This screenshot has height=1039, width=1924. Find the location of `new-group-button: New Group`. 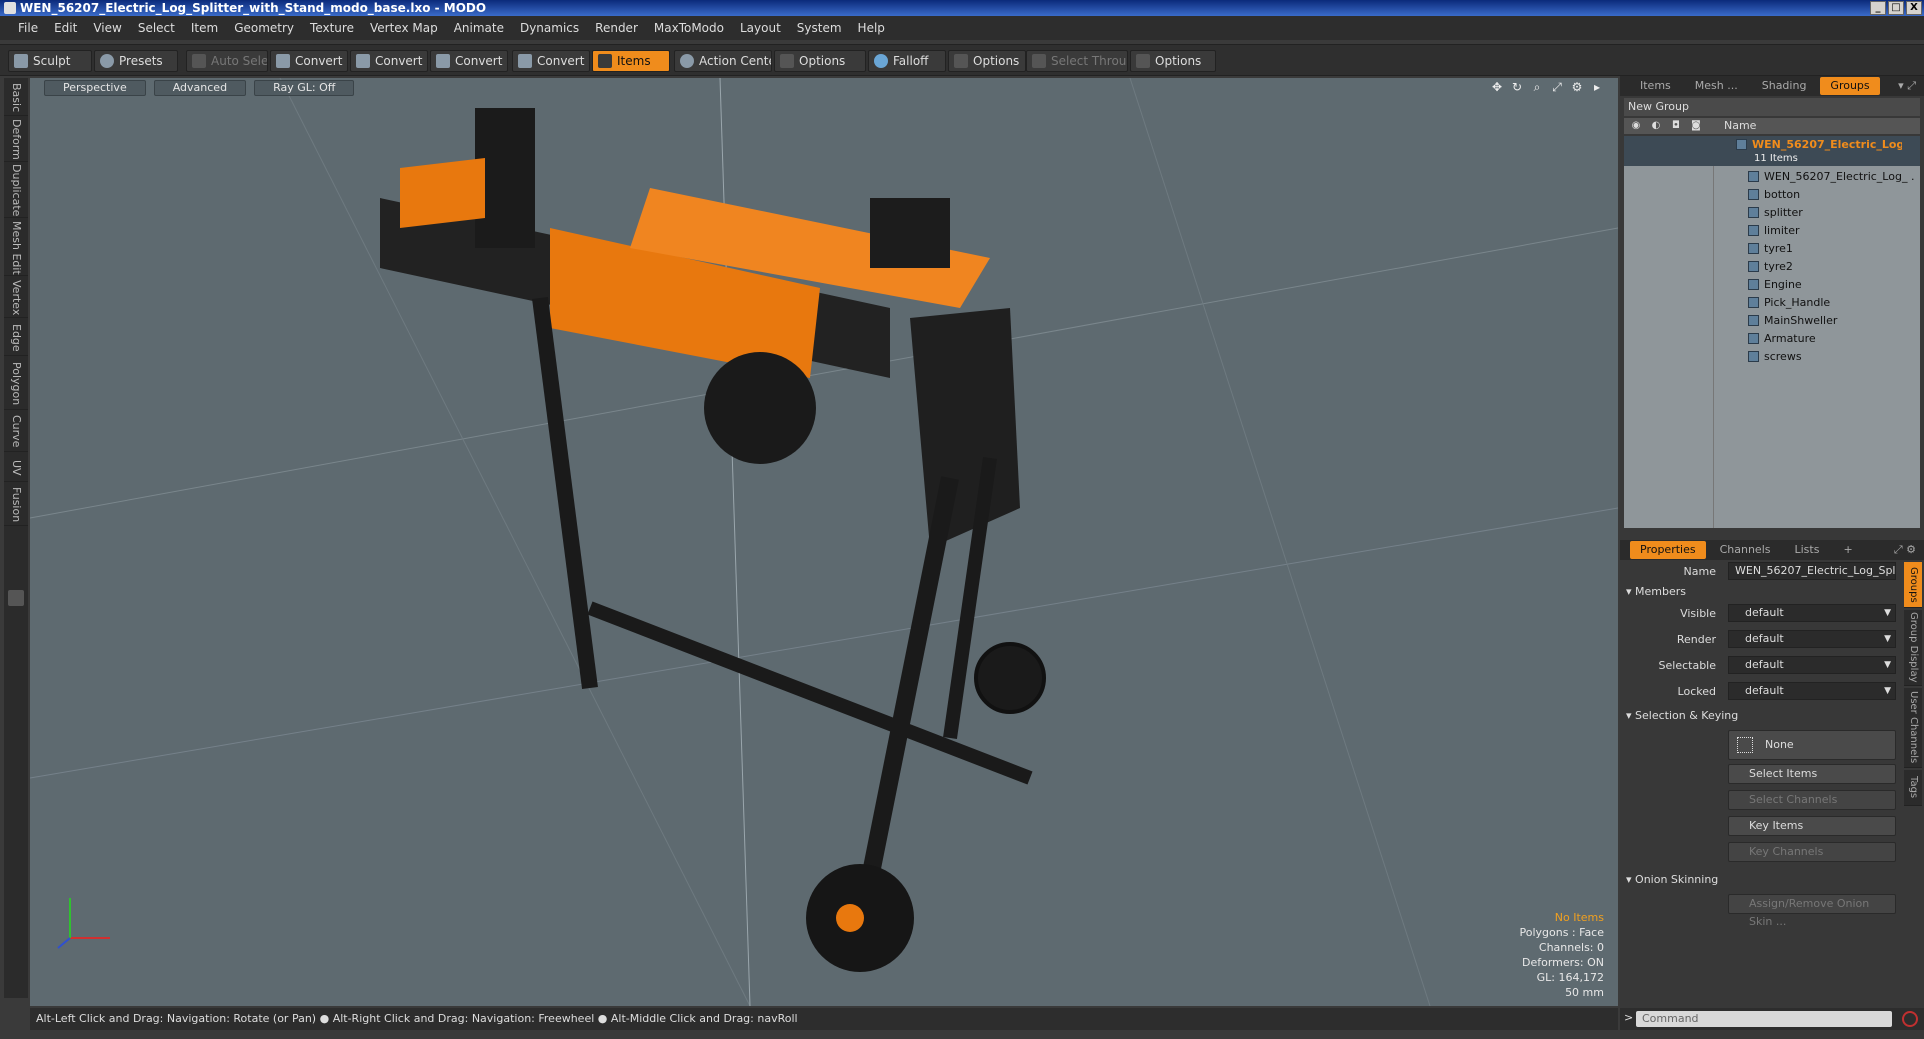

new-group-button: New Group is located at coordinates (1772, 107).